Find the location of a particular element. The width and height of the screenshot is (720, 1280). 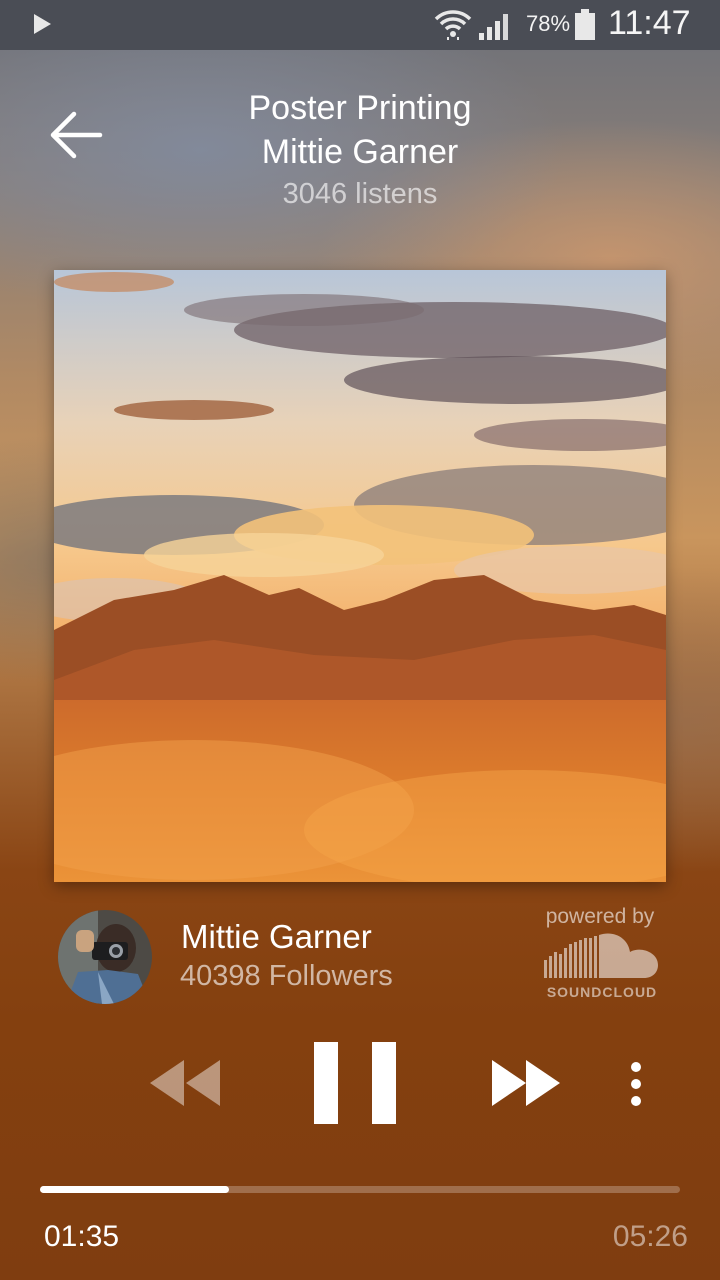

fast-forward-icon is located at coordinates (526, 1083).